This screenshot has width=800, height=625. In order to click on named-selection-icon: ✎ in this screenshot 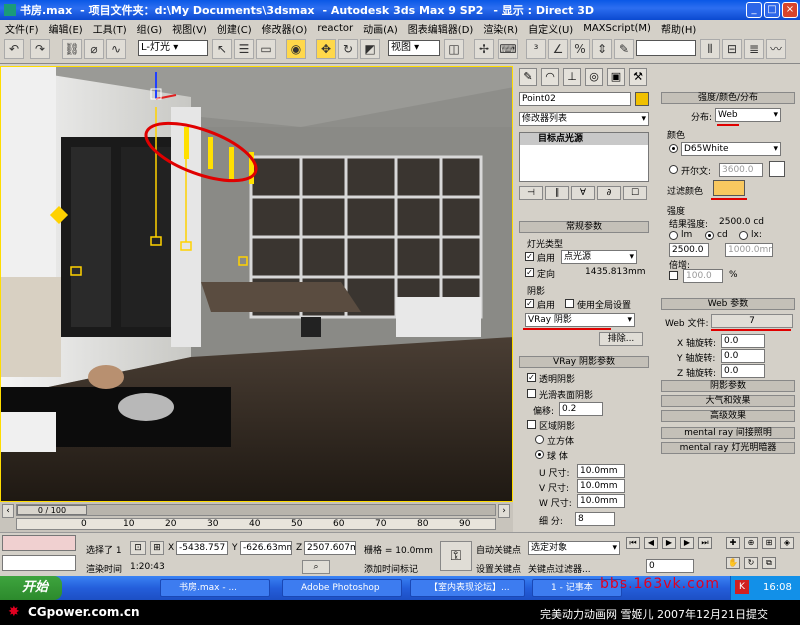, I will do `click(624, 49)`.